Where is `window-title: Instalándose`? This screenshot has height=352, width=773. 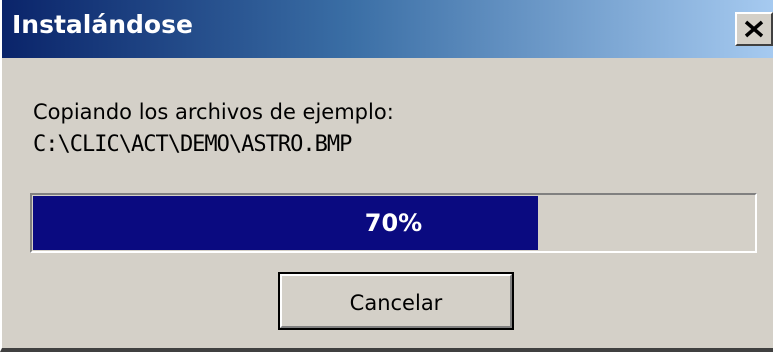
window-title: Instalándose is located at coordinates (102, 24).